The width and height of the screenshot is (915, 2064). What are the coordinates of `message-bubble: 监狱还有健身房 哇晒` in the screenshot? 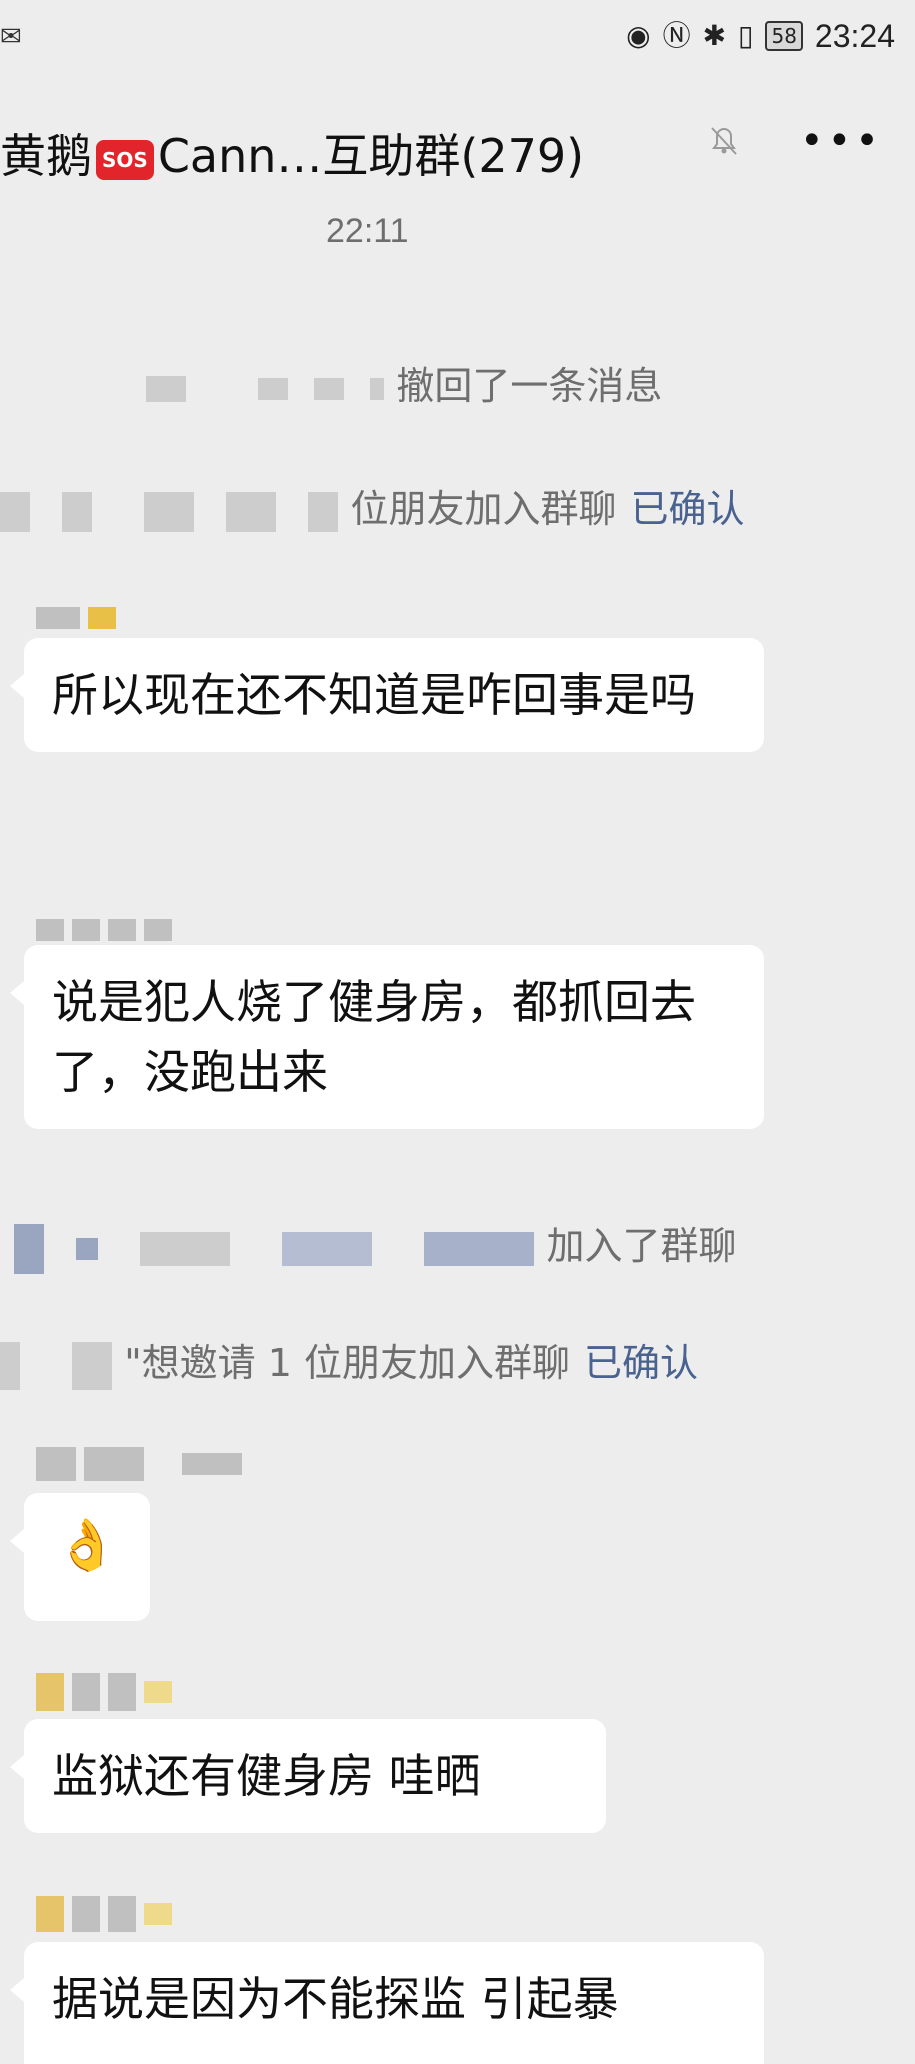 It's located at (308, 1776).